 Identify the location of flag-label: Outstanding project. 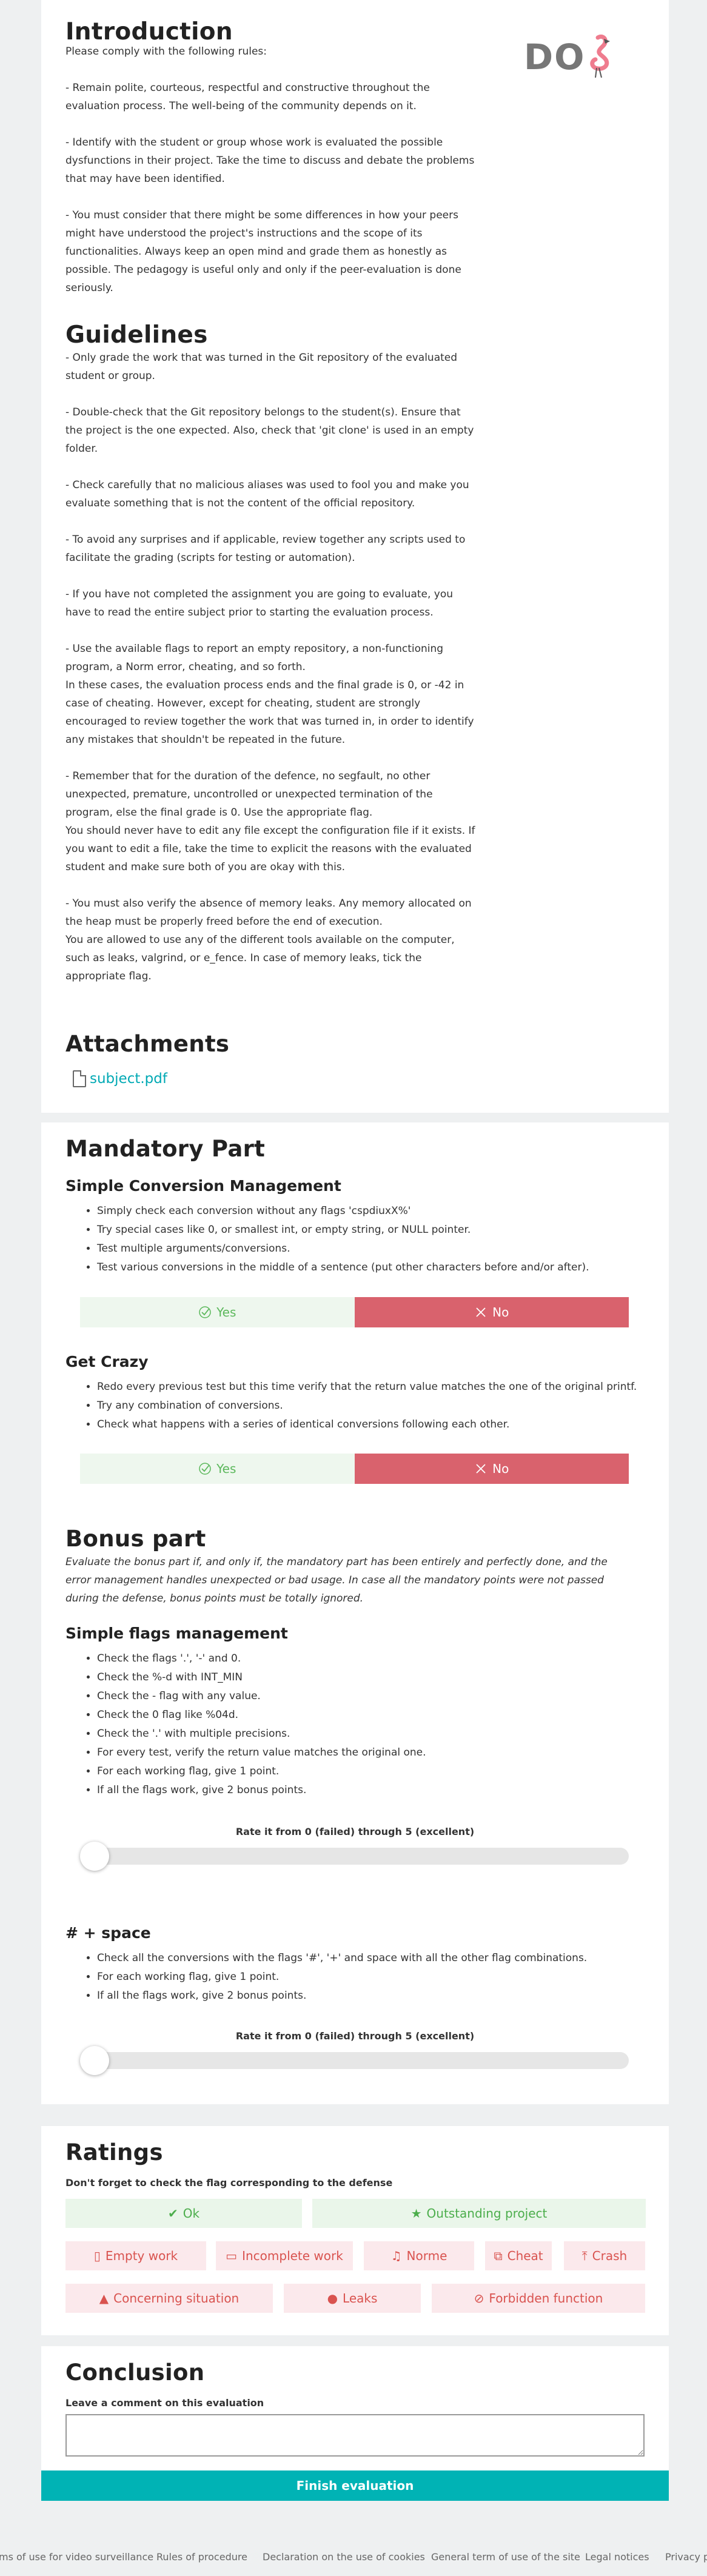
(487, 2213).